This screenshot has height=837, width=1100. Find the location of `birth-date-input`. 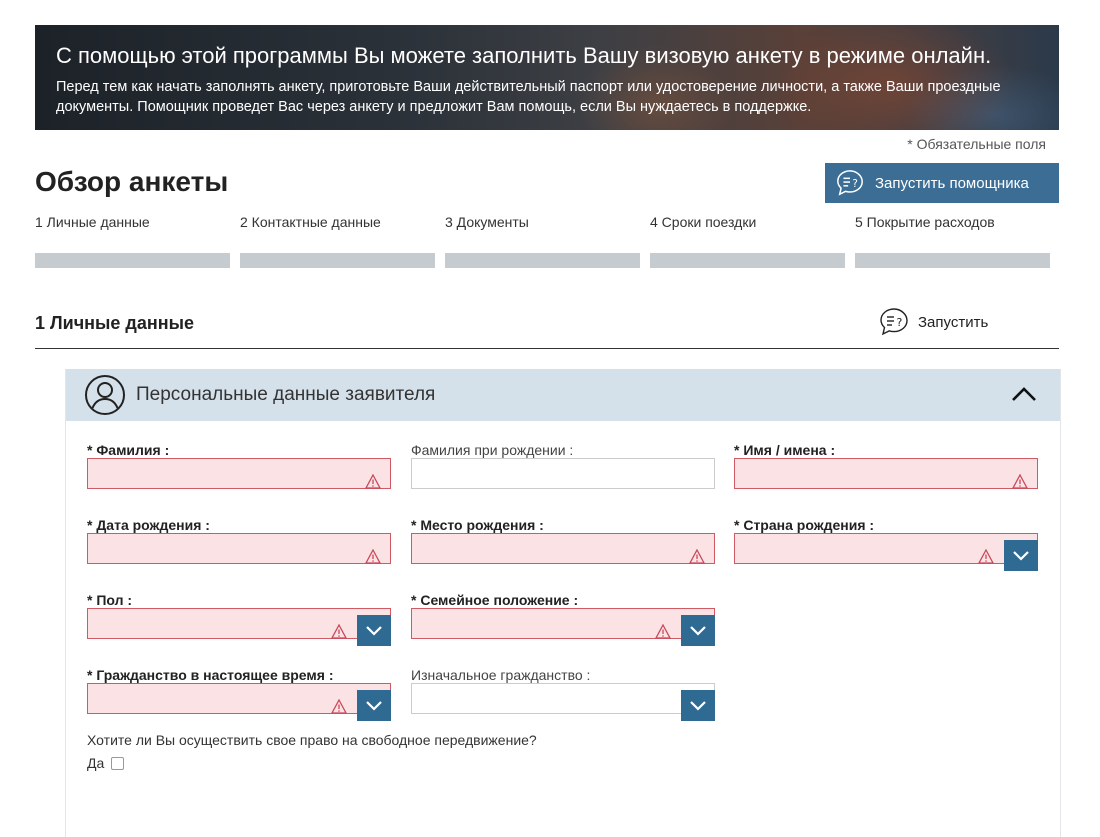

birth-date-input is located at coordinates (239, 548).